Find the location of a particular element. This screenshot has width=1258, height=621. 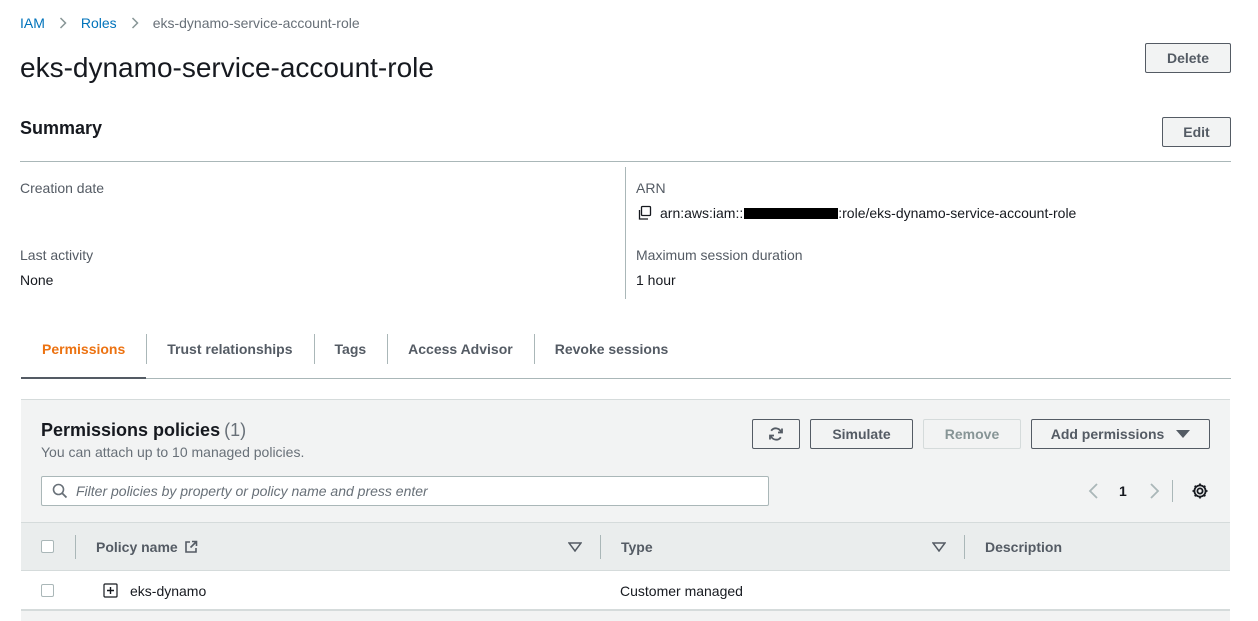

column-header-description: Description is located at coordinates (1023, 547).